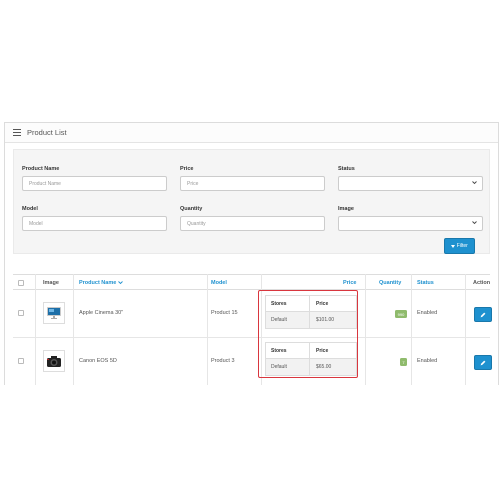 This screenshot has height=500, width=500. What do you see at coordinates (193, 183) in the screenshot?
I see `price-placeholder: Price` at bounding box center [193, 183].